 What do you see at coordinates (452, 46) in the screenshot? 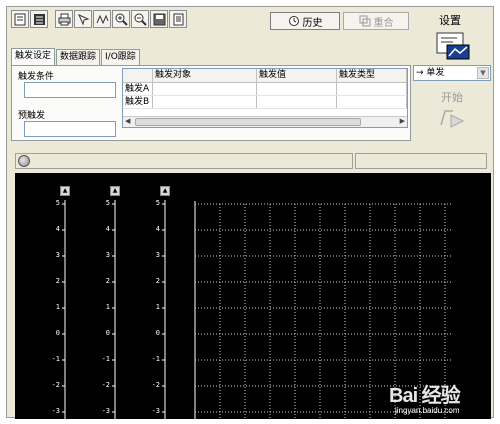
I see `settings-icon` at bounding box center [452, 46].